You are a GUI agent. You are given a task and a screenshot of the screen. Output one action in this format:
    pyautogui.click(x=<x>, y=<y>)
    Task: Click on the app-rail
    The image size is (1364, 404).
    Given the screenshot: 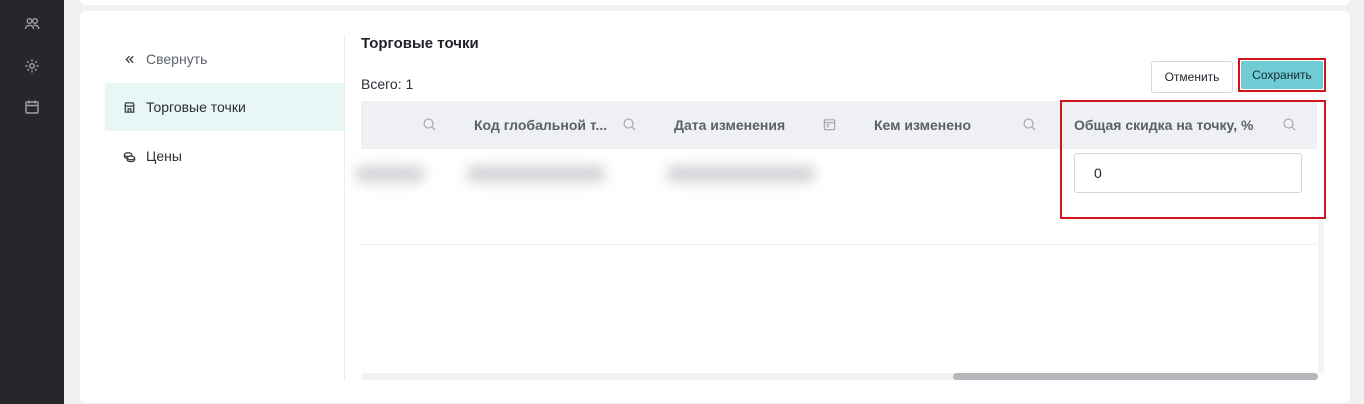 What is the action you would take?
    pyautogui.click(x=32, y=202)
    